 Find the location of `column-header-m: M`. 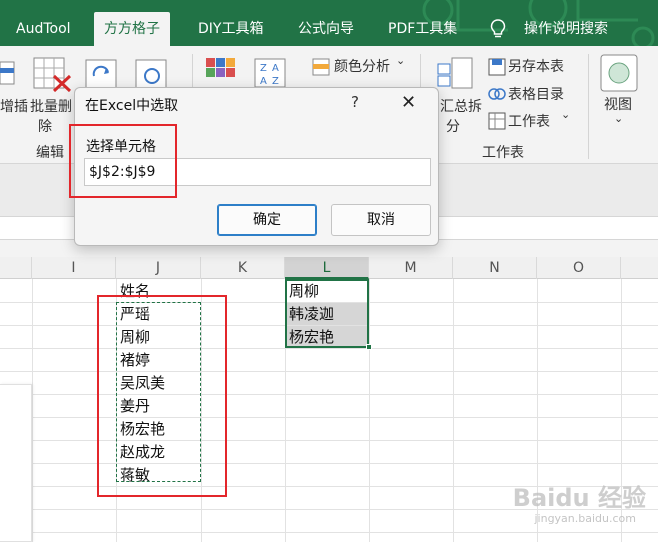

column-header-m: M is located at coordinates (411, 268).